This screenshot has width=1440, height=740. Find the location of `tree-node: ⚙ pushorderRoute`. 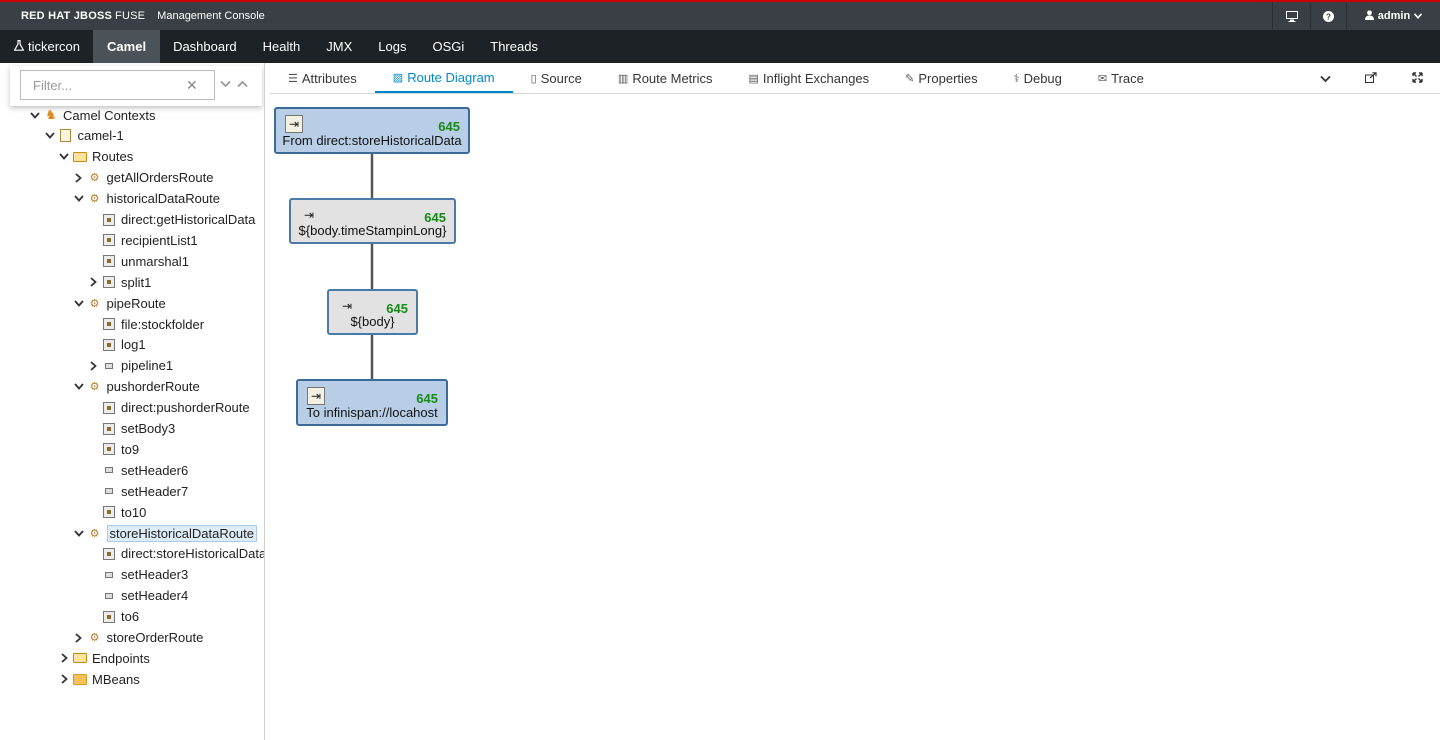

tree-node: ⚙ pushorderRoute is located at coordinates (136, 387).